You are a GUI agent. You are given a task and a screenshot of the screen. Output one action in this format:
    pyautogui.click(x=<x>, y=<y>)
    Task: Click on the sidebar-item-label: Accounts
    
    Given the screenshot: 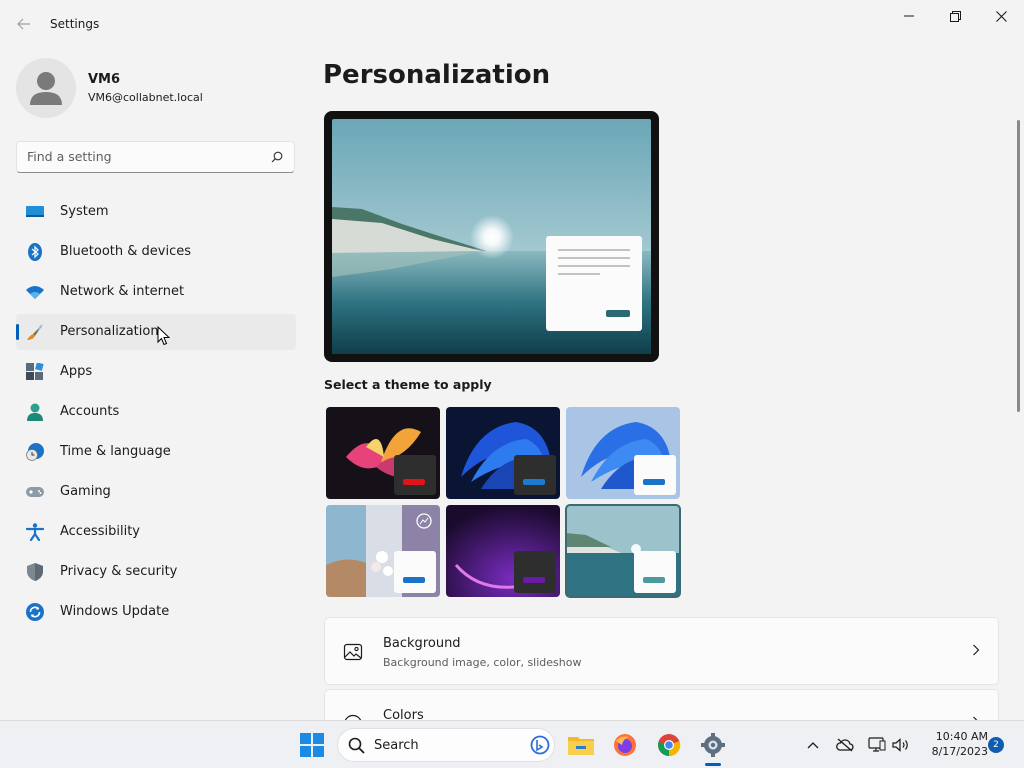 What is the action you would take?
    pyautogui.click(x=90, y=411)
    